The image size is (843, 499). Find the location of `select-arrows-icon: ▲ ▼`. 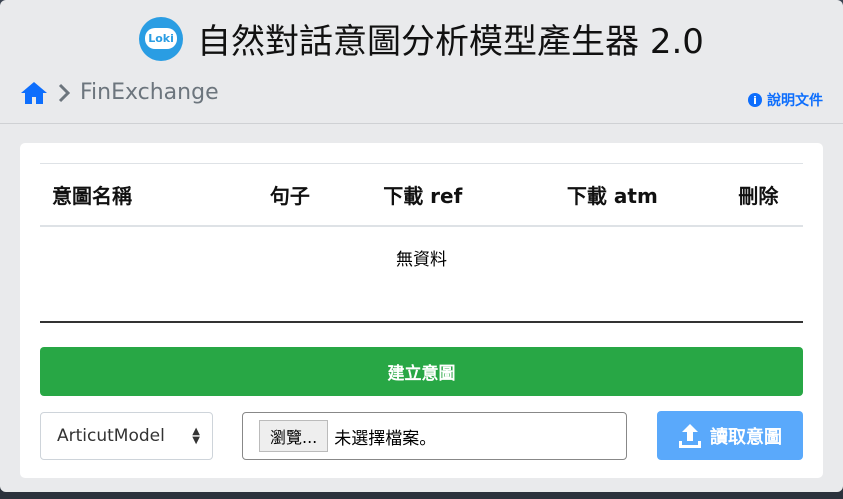

select-arrows-icon: ▲ ▼ is located at coordinates (196, 436).